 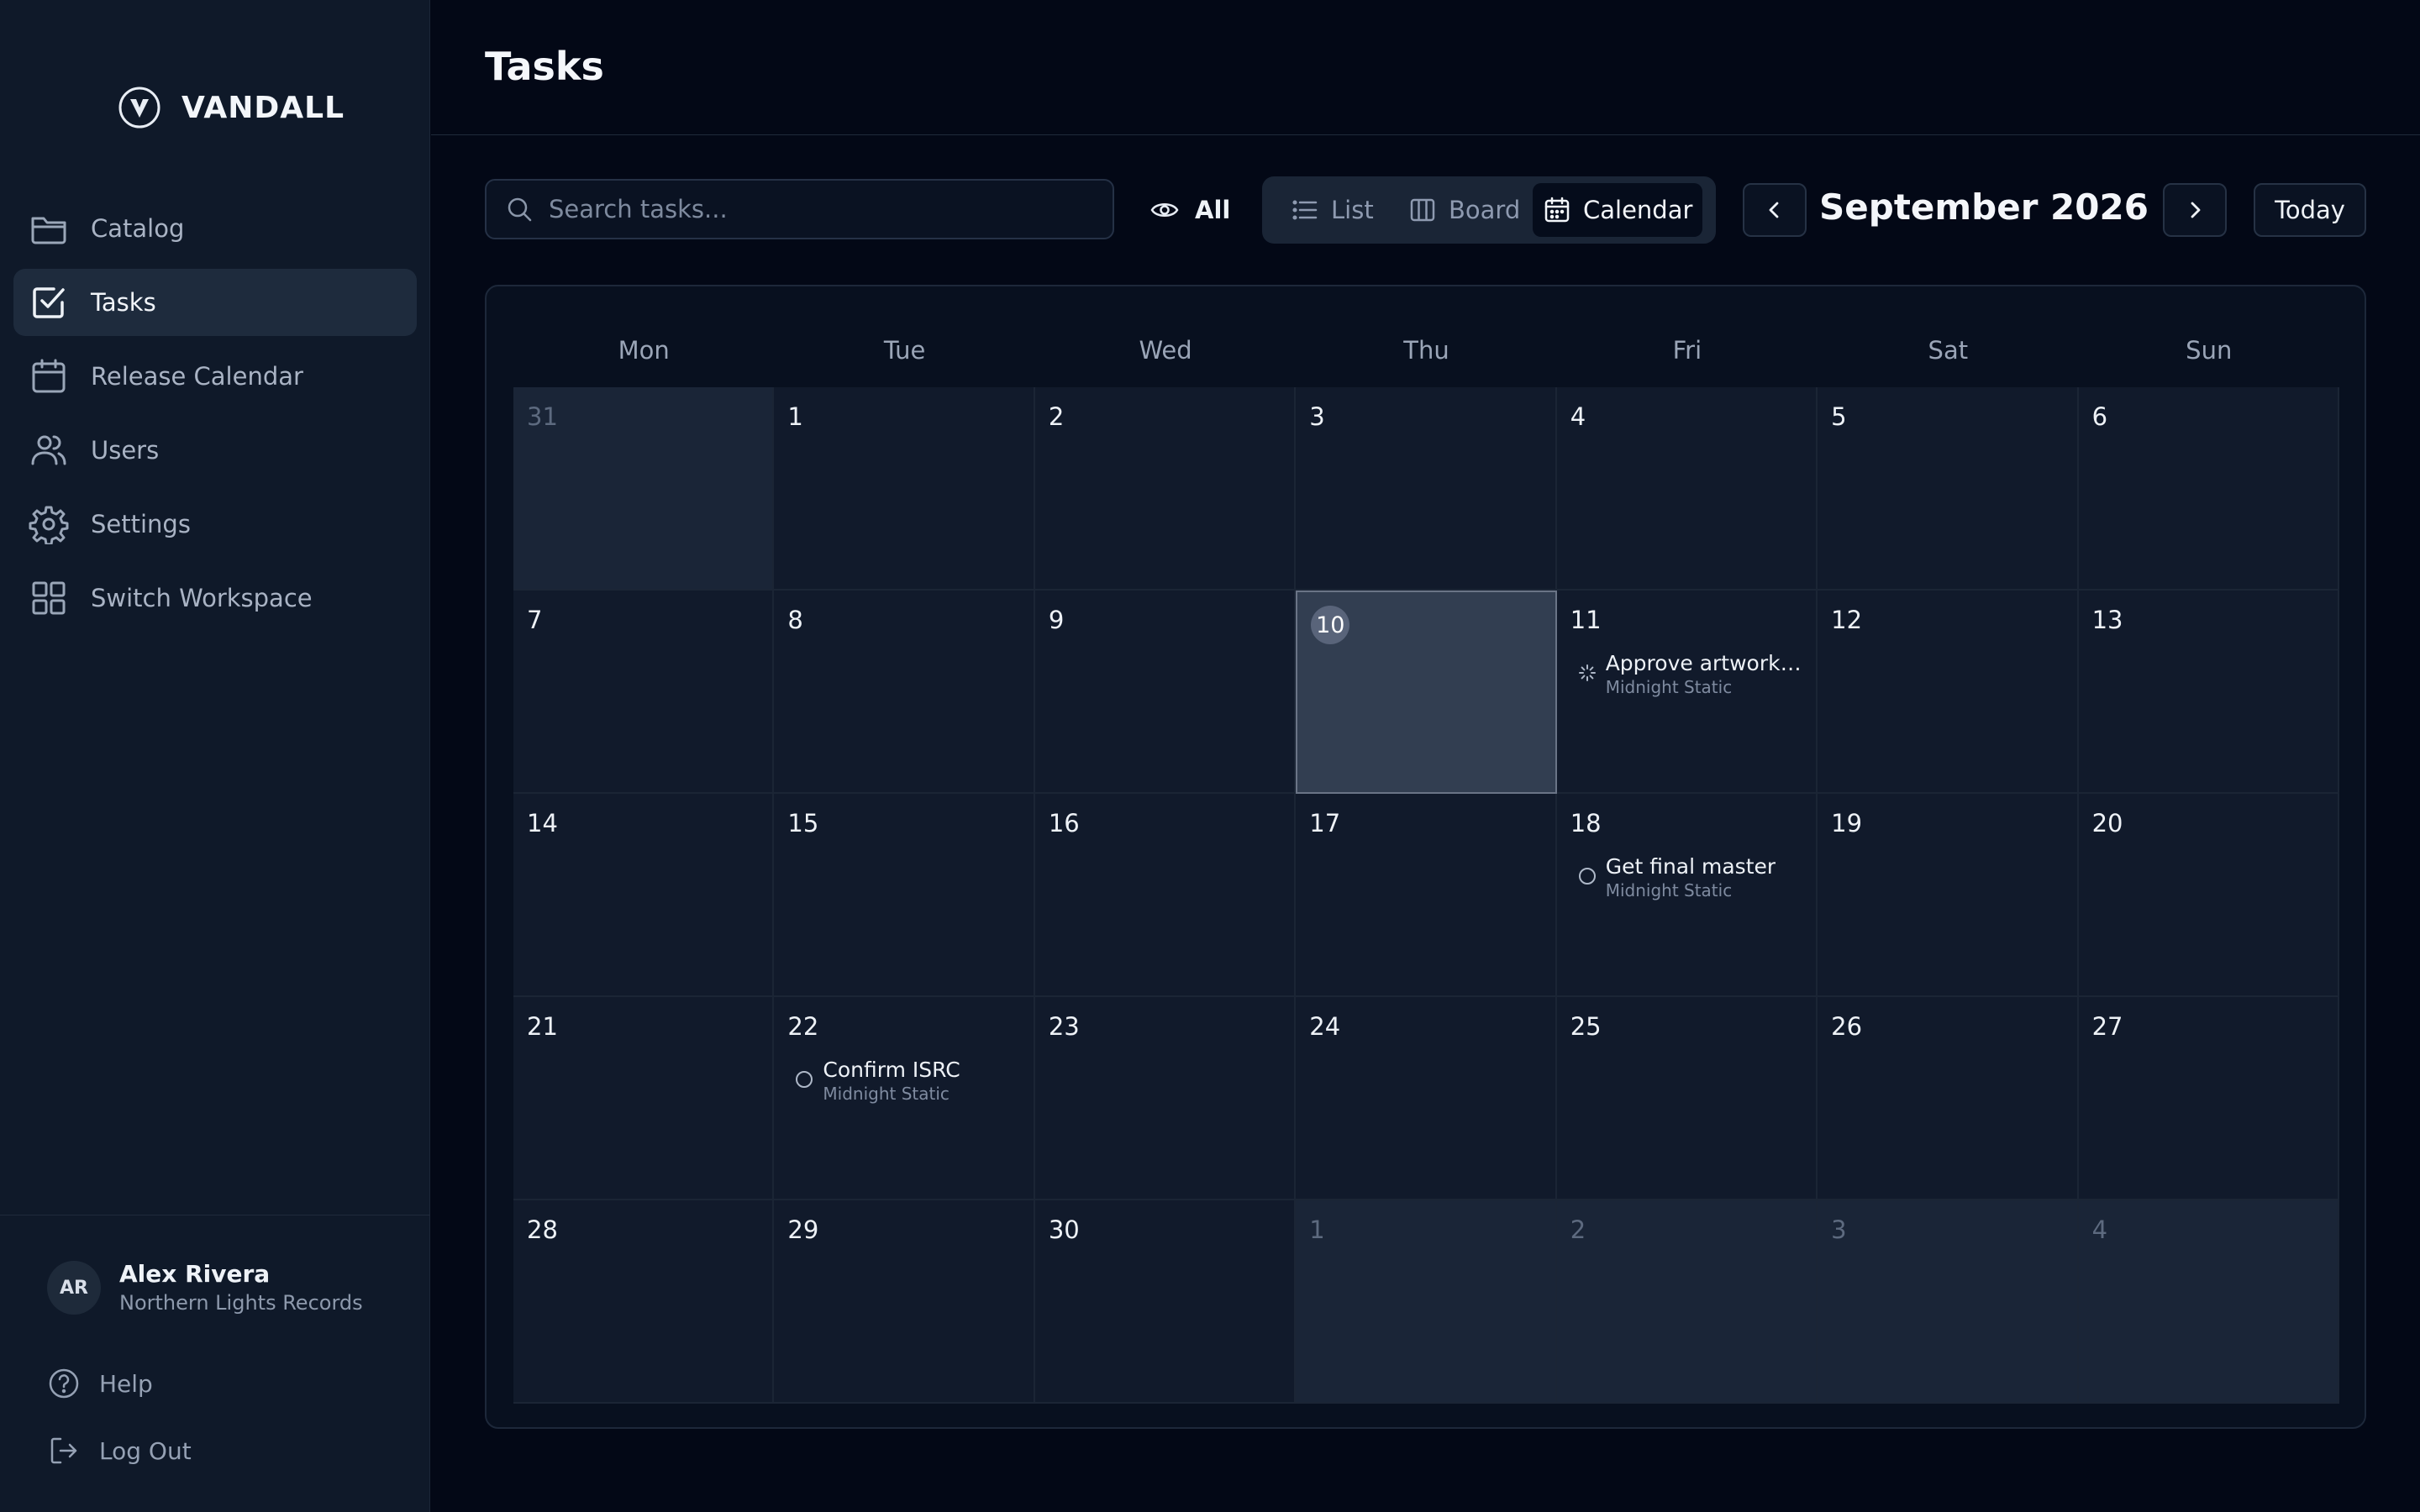 What do you see at coordinates (1426, 895) in the screenshot?
I see `calendar-day: 17` at bounding box center [1426, 895].